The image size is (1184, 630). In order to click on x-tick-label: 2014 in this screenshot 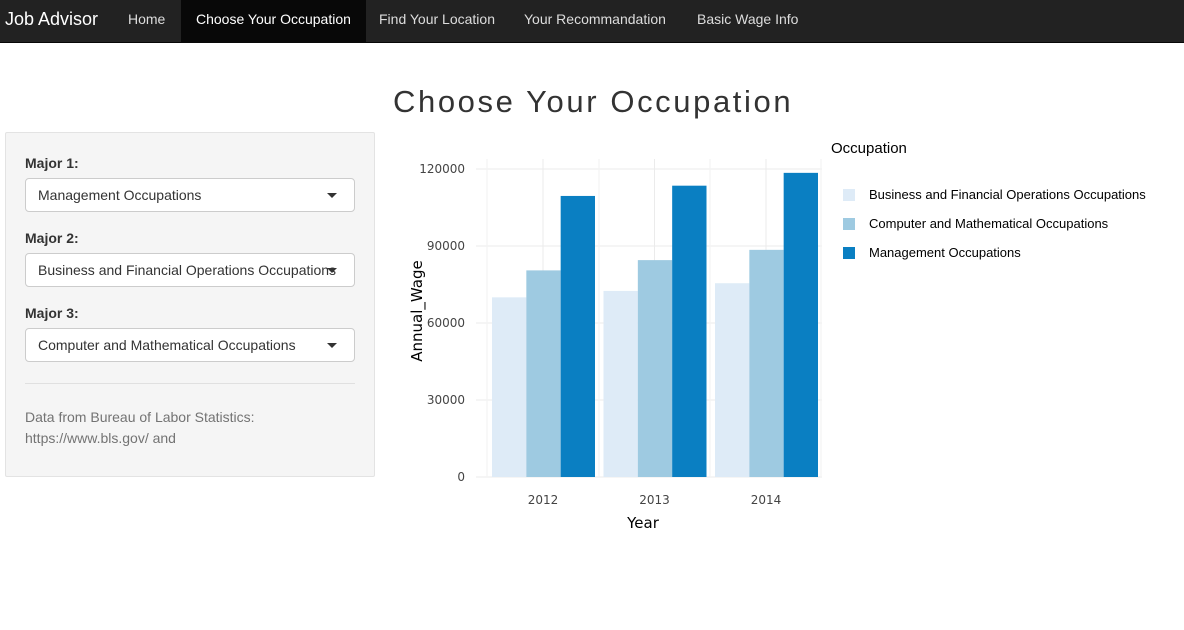, I will do `click(766, 500)`.